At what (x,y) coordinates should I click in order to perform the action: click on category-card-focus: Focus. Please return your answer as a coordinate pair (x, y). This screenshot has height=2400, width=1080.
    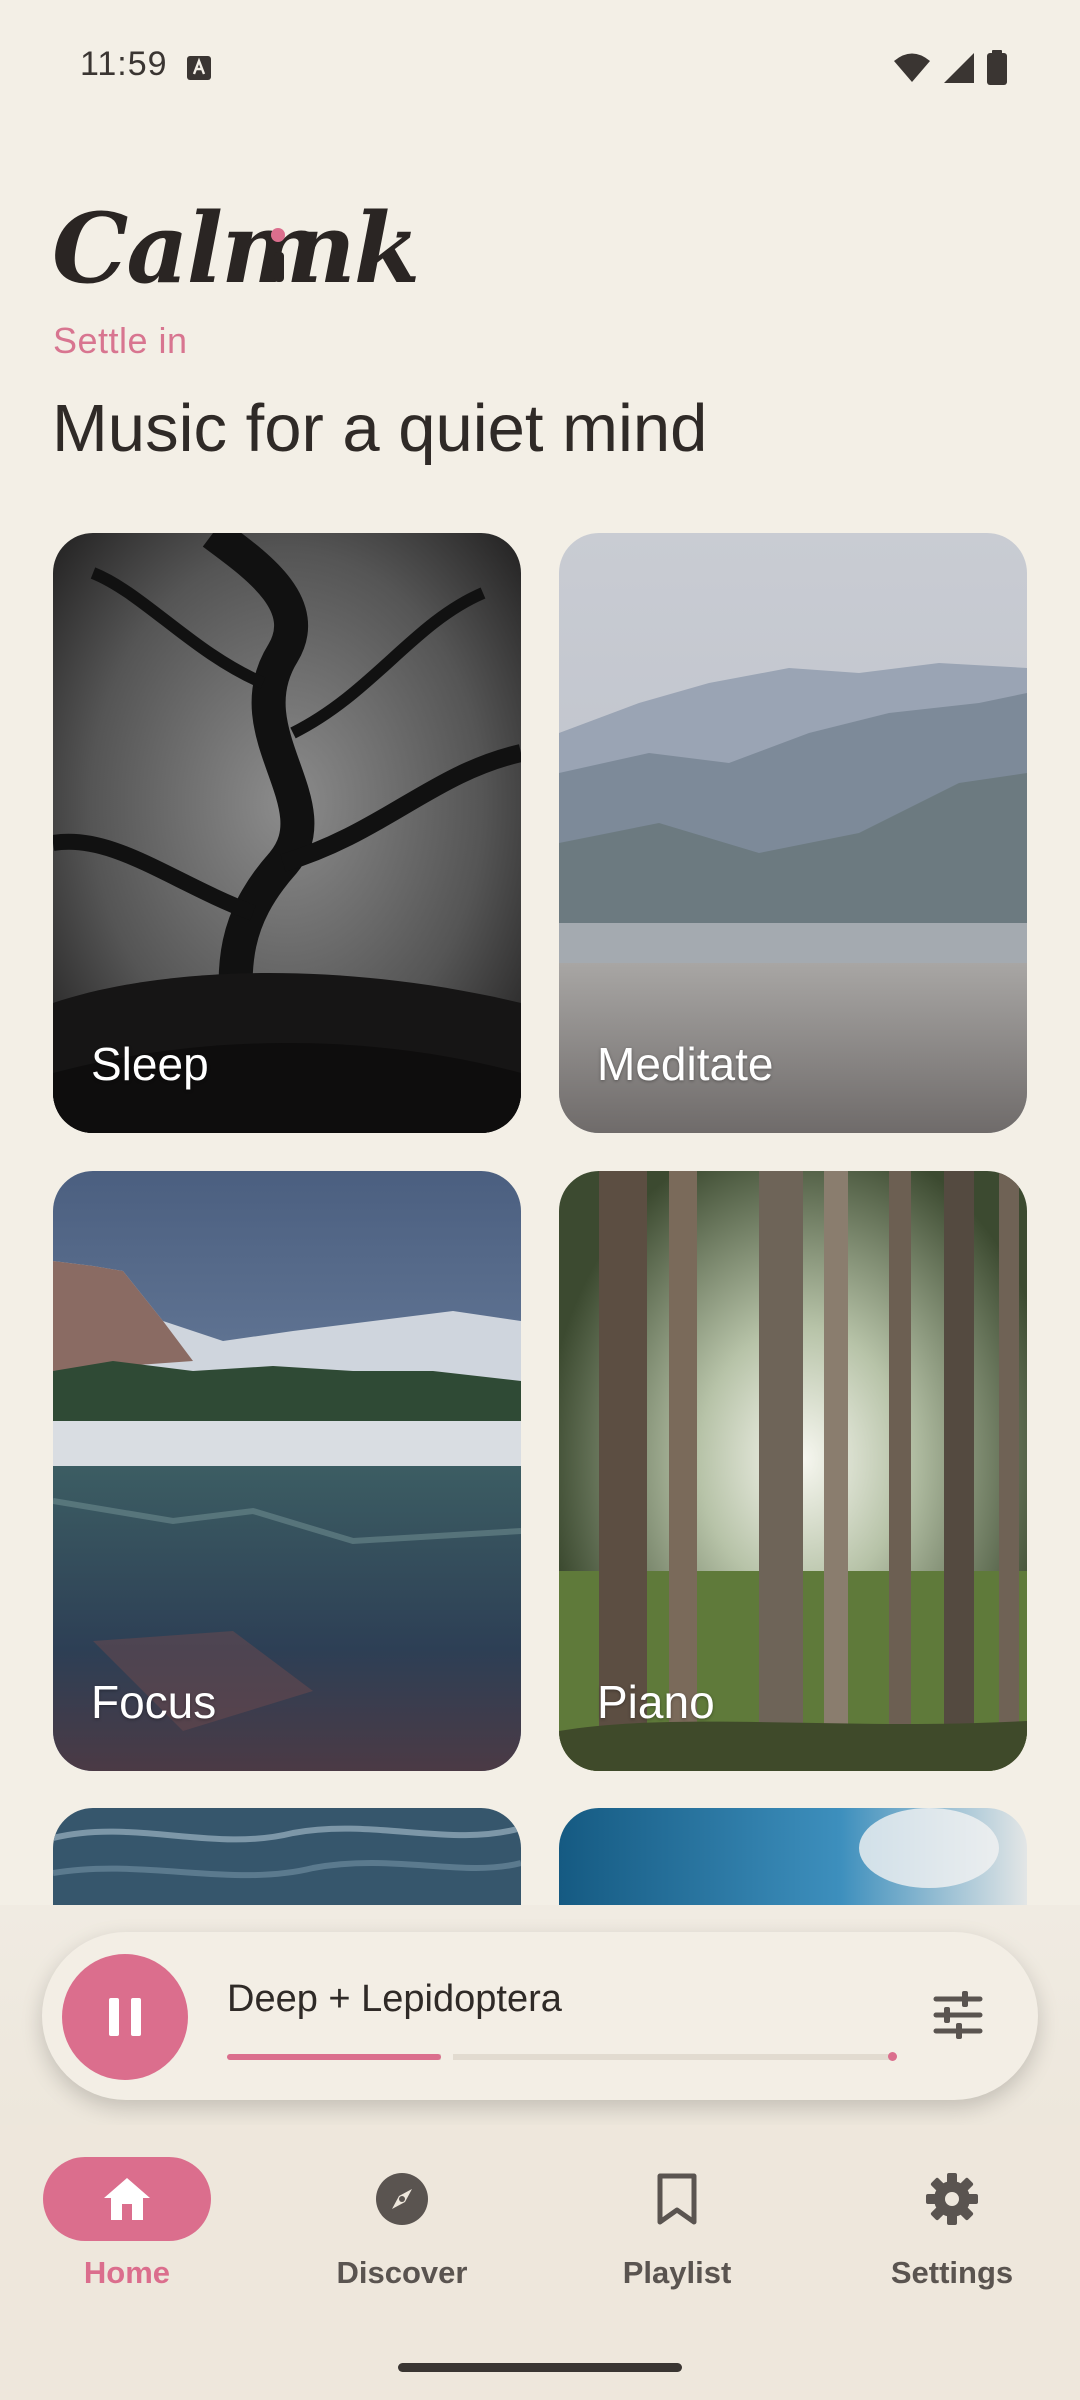
    Looking at the image, I should click on (287, 1471).